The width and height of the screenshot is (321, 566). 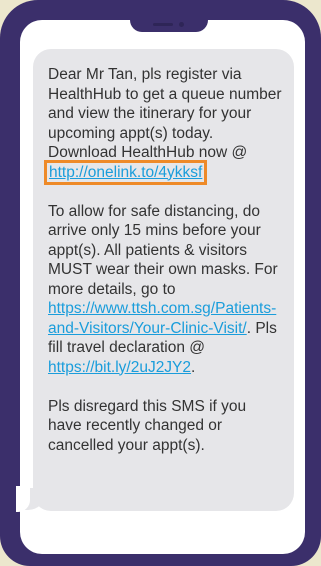 What do you see at coordinates (119, 367) in the screenshot?
I see `travel-declaration-link: https://bit.ly/2uJ2JY2` at bounding box center [119, 367].